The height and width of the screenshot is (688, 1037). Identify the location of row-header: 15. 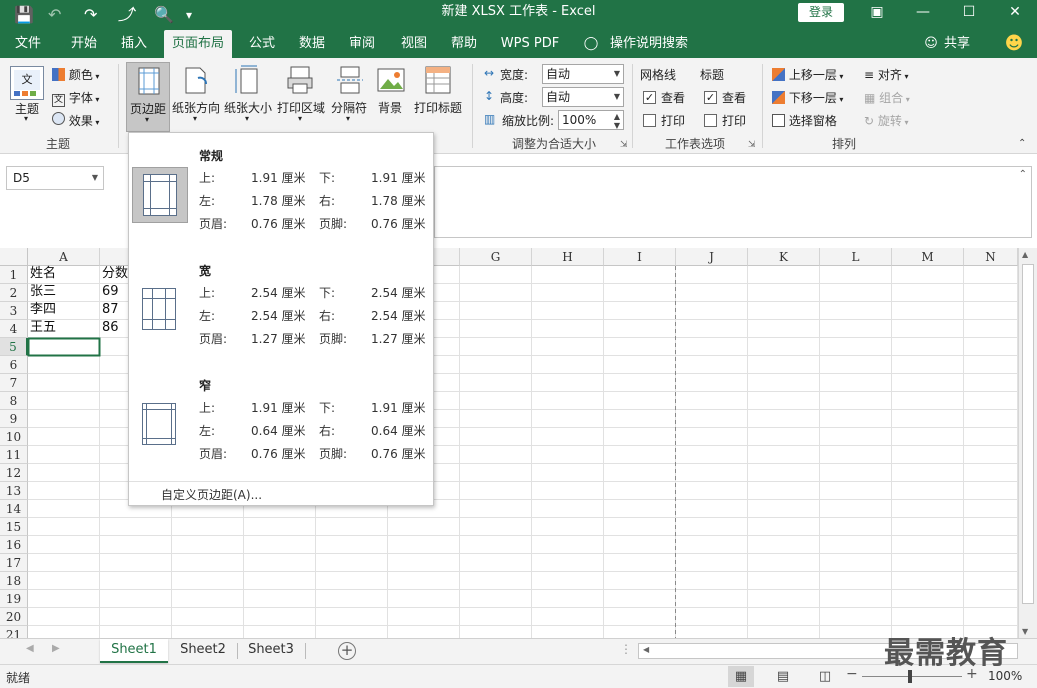
(14, 527).